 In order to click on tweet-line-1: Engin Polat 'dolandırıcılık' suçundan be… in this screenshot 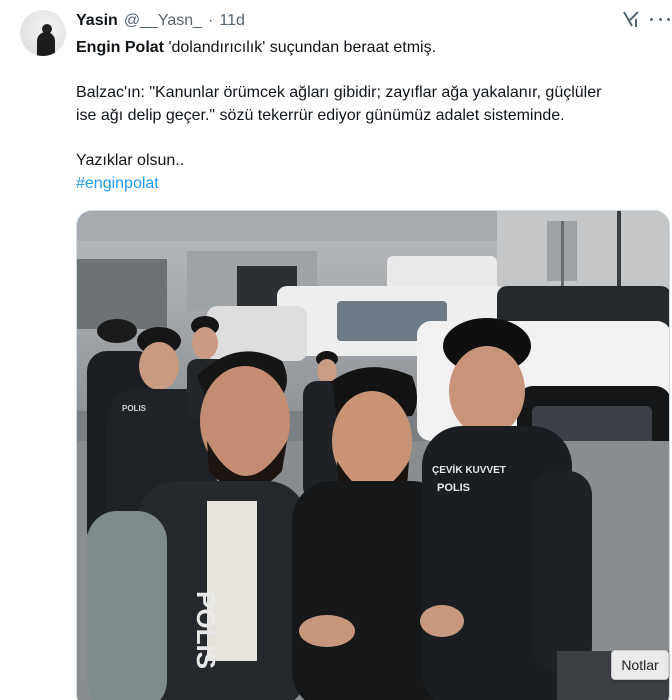, I will do `click(369, 47)`.